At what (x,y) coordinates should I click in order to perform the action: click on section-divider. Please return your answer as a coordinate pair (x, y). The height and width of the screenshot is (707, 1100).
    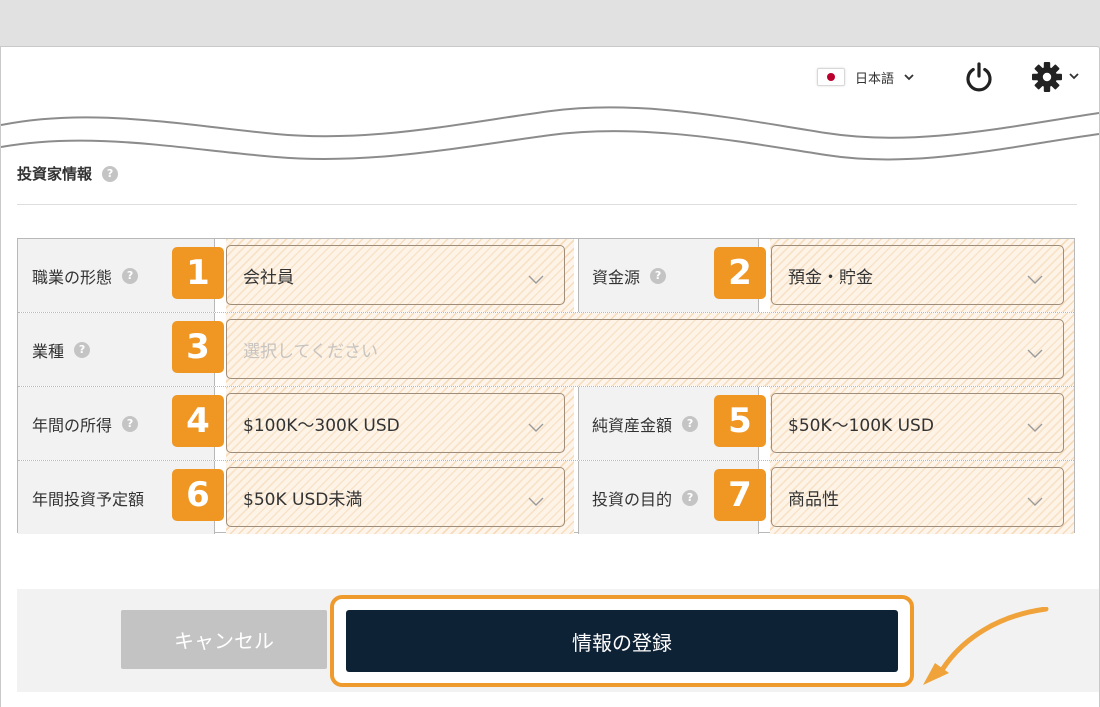
    Looking at the image, I should click on (547, 204).